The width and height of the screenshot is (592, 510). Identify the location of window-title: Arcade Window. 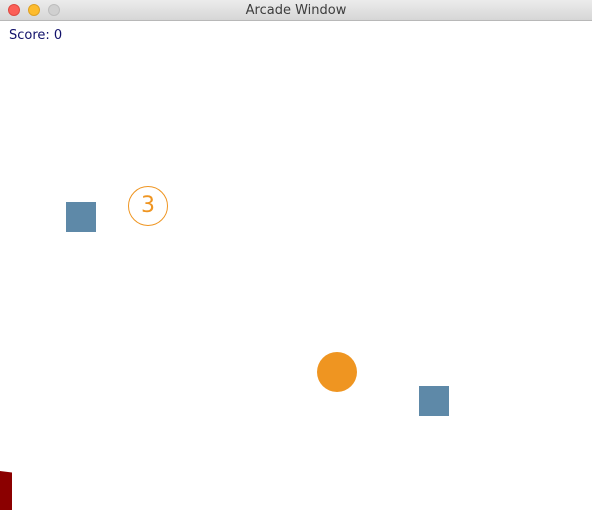
(296, 10).